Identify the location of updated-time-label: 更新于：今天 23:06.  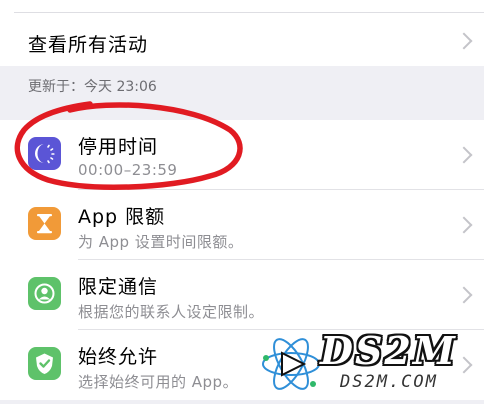
(92, 87).